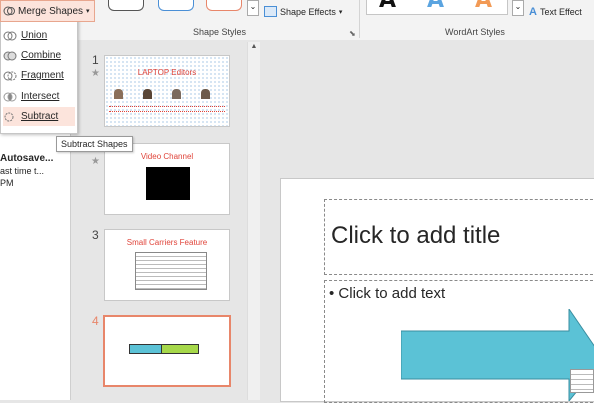  I want to click on slide-thumbnail-title: Small Carriers Feature, so click(167, 242).